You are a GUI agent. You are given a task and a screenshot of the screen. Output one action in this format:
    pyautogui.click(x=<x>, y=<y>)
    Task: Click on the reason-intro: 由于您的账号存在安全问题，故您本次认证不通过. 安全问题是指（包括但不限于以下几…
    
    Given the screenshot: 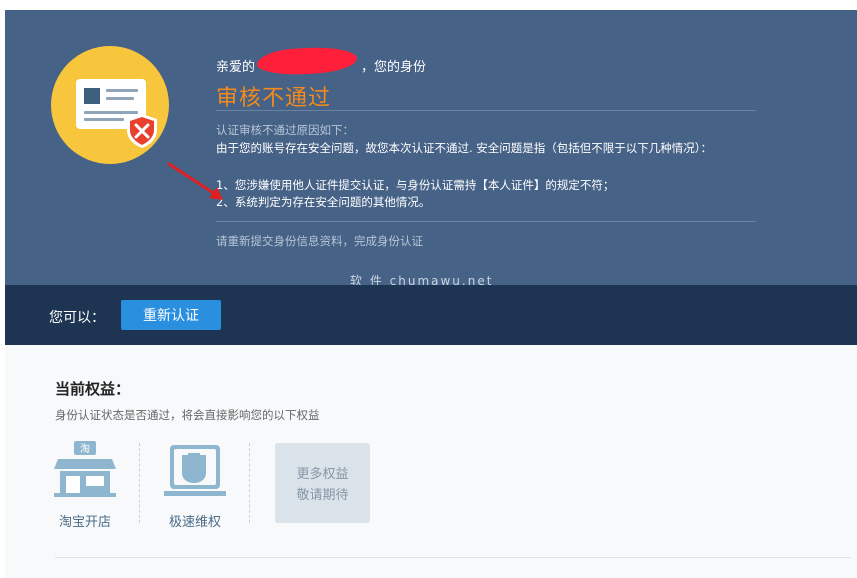 What is the action you would take?
    pyautogui.click(x=464, y=148)
    